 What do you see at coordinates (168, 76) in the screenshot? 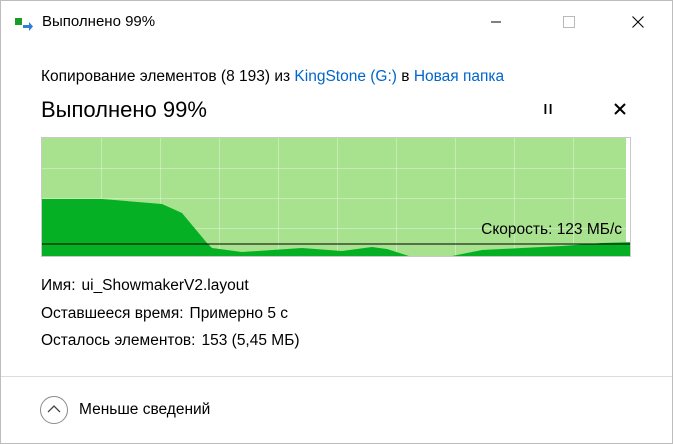
I see `copy-prefix: Копирование элементов (8 193) из` at bounding box center [168, 76].